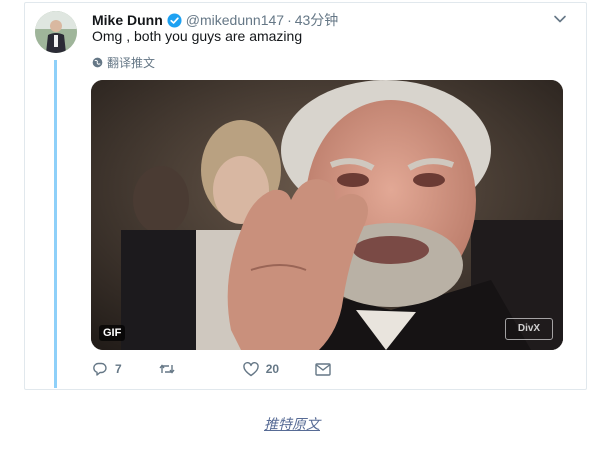 This screenshot has width=595, height=450. I want to click on direct-message-button, so click(323, 369).